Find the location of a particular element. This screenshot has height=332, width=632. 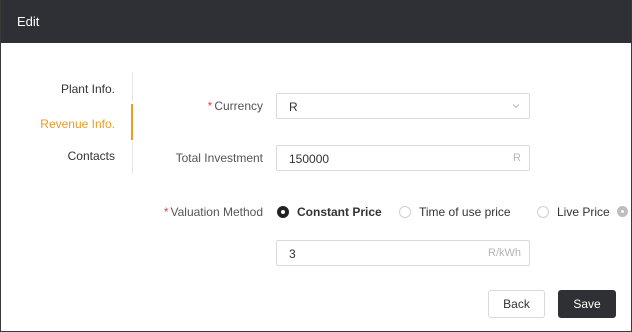

price-input: 3 R/kWh is located at coordinates (403, 253).